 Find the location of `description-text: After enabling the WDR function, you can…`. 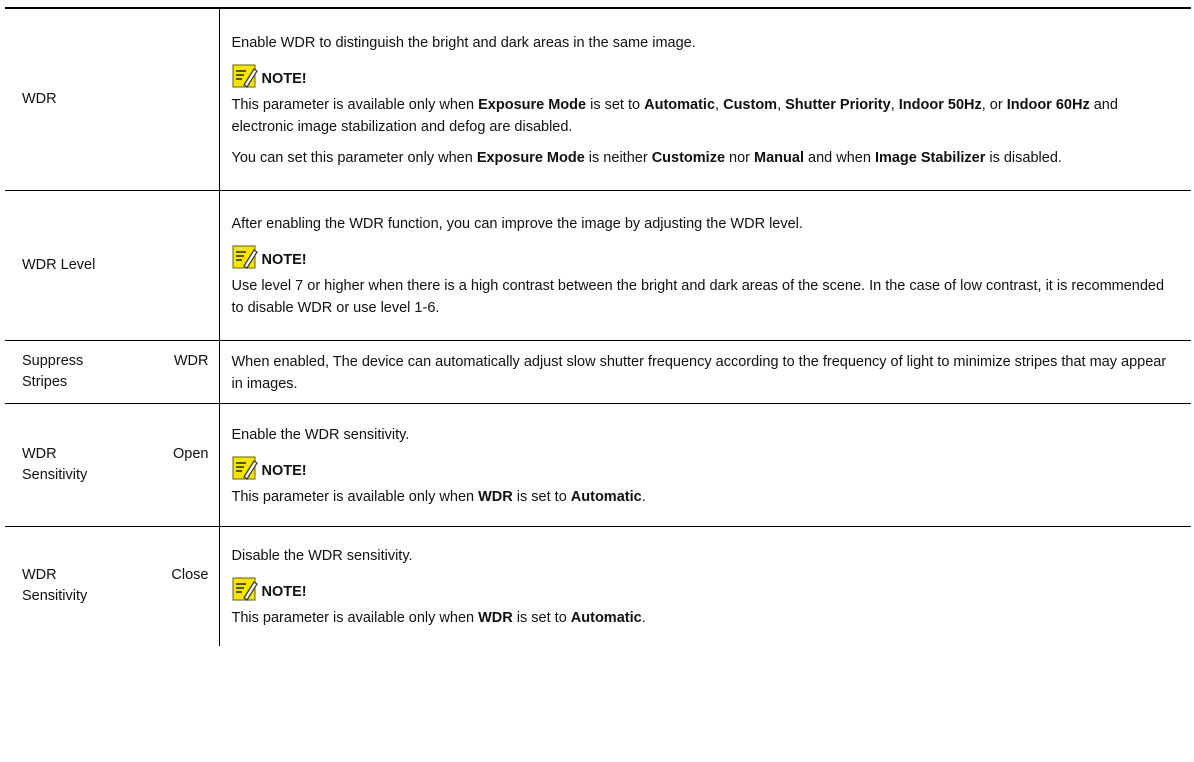

description-text: After enabling the WDR function, you can… is located at coordinates (517, 224).